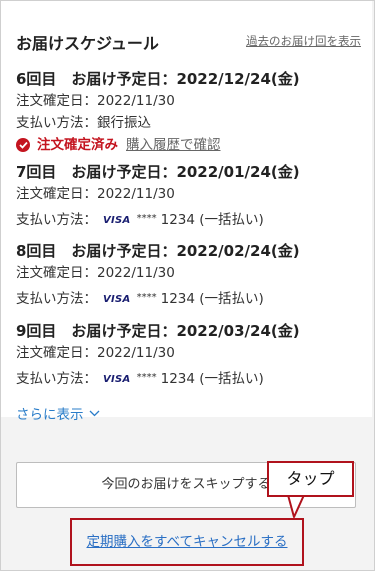 This screenshot has width=375, height=571. I want to click on section-title: お届けスケジュール, so click(87, 43).